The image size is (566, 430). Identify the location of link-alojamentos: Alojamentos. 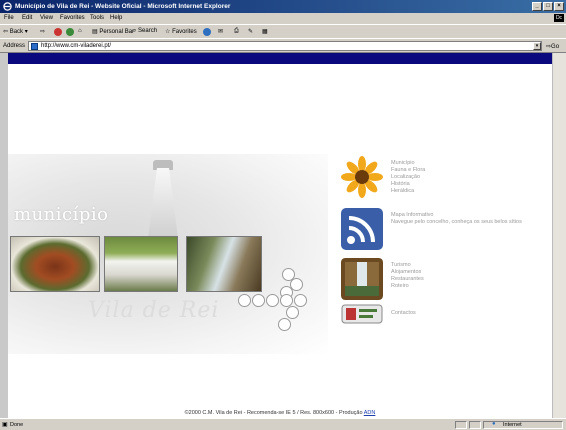
(407, 272).